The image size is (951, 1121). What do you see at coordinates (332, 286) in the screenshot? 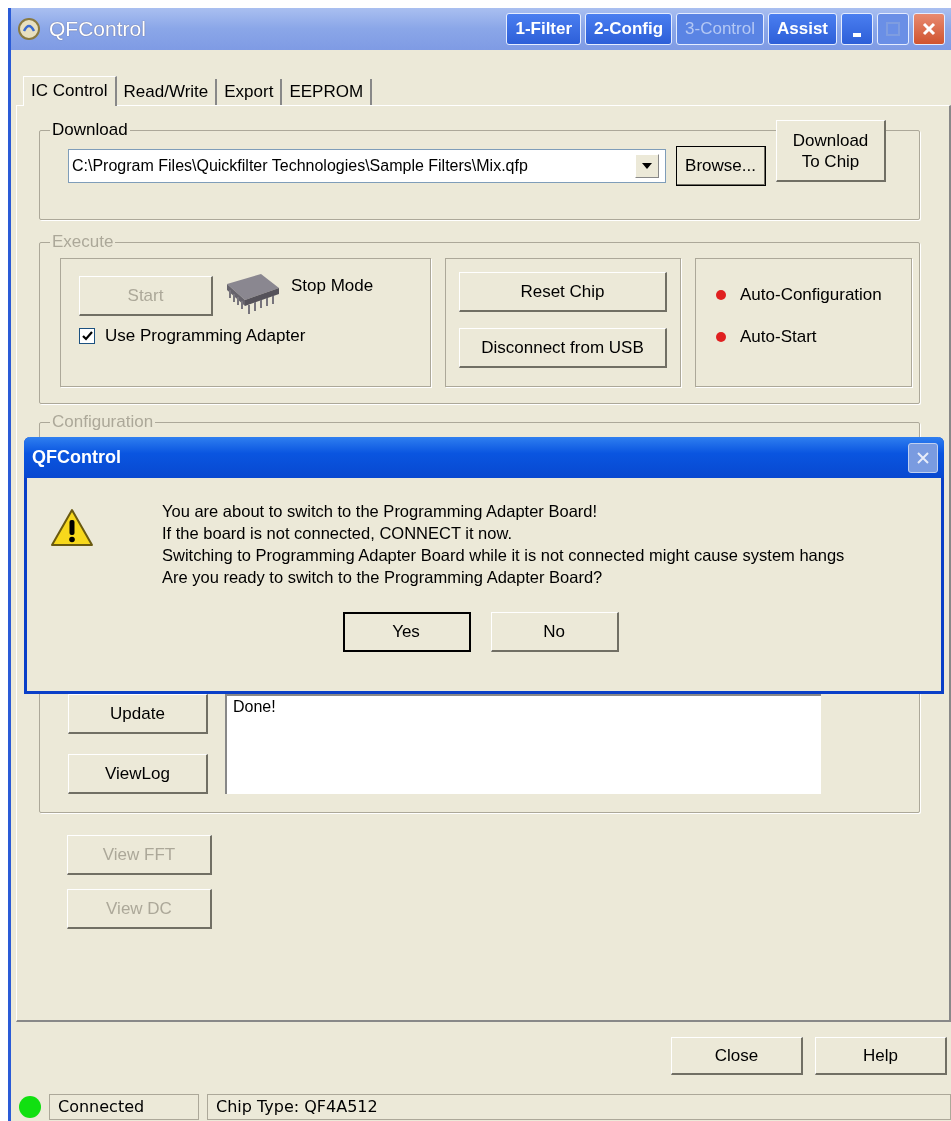
I see `mode-label: Stop Mode` at bounding box center [332, 286].